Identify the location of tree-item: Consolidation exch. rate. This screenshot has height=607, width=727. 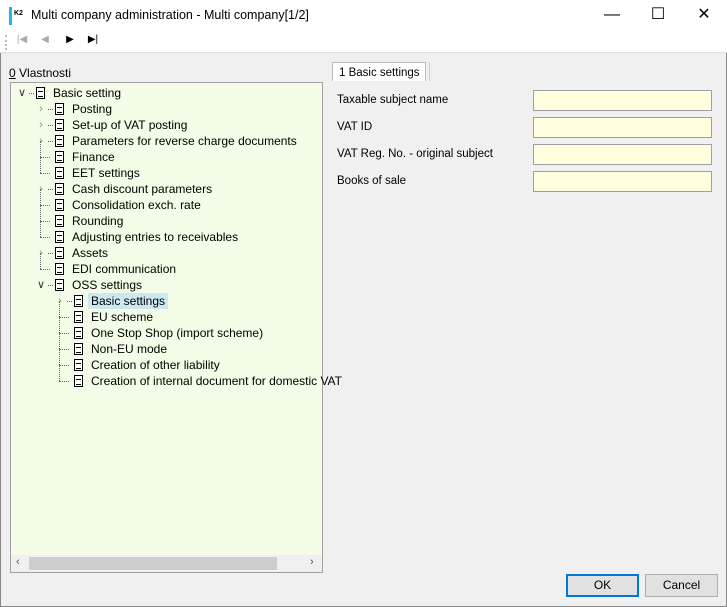
(161, 201).